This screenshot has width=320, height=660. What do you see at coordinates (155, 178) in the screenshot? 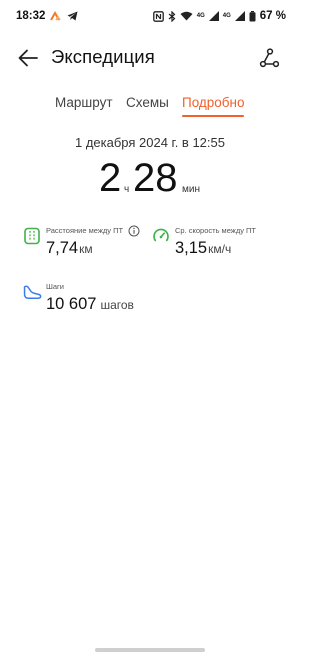
I see `duration-minutes: 28` at bounding box center [155, 178].